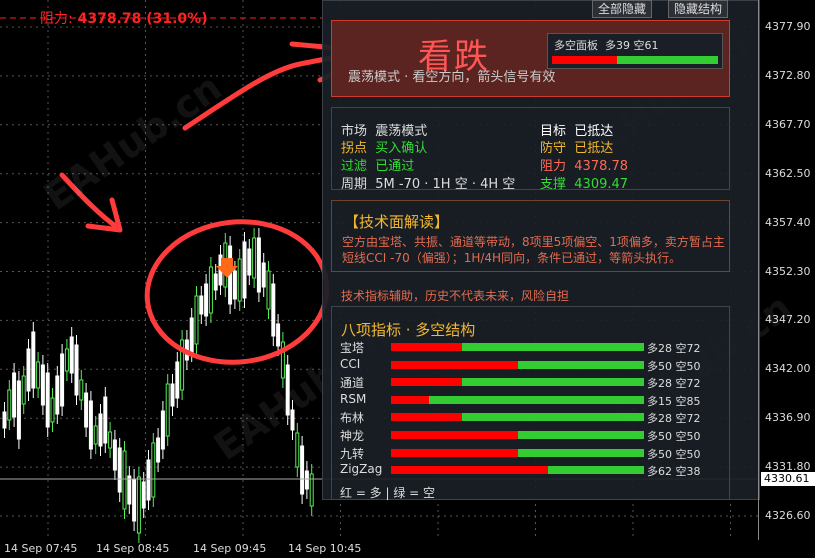  What do you see at coordinates (395, 166) in the screenshot?
I see `filter-value: 已通过` at bounding box center [395, 166].